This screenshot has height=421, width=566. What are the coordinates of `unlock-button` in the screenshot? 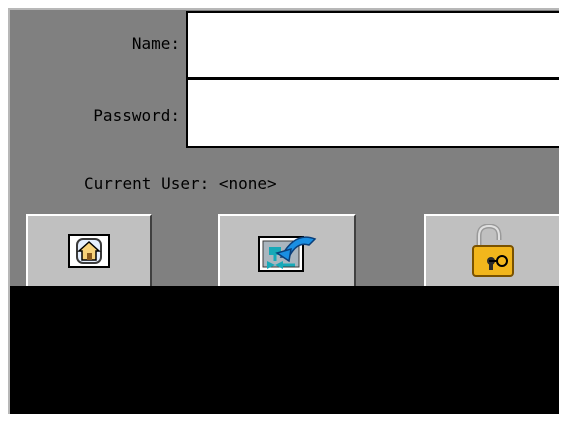 It's located at (491, 251).